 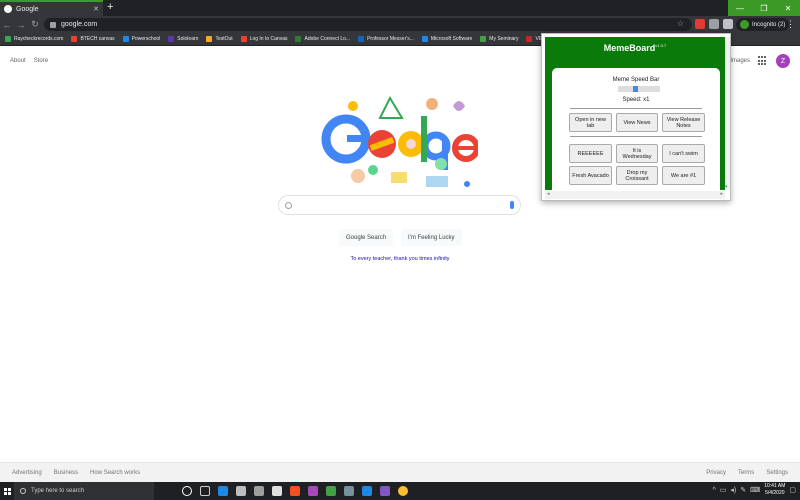 I want to click on tray-overflow-icon: ^, so click(x=713, y=490).